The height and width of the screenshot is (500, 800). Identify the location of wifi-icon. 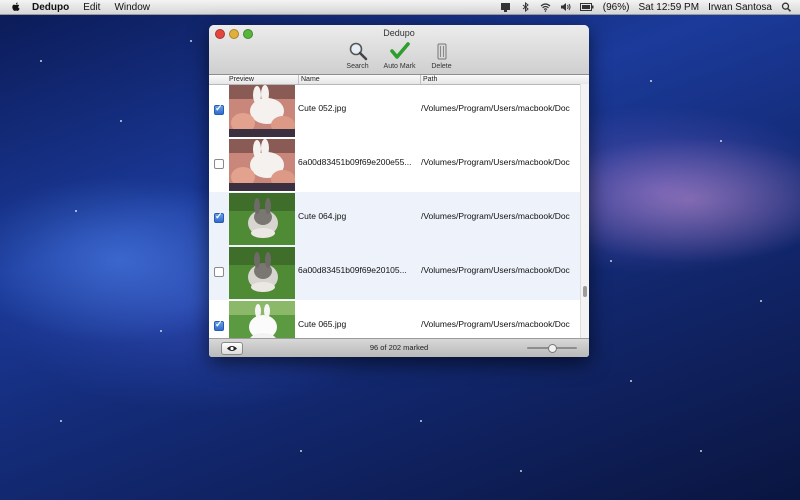
(545, 7).